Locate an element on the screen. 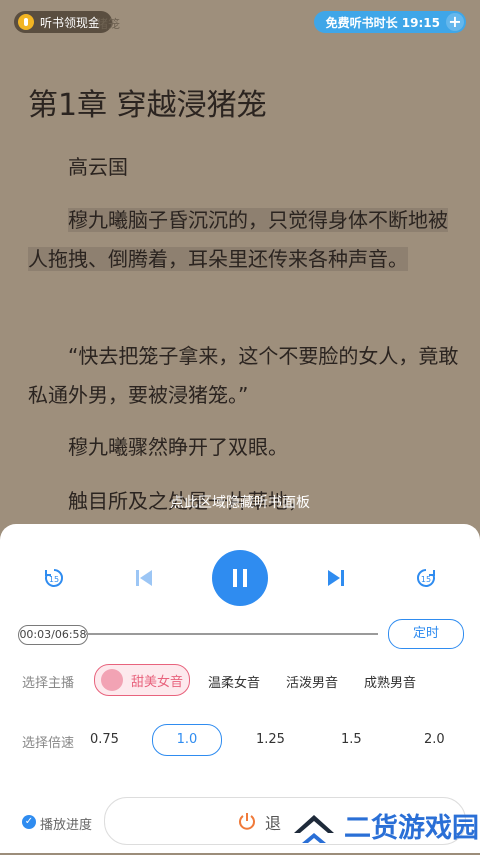  check-icon: ✓ is located at coordinates (29, 822).